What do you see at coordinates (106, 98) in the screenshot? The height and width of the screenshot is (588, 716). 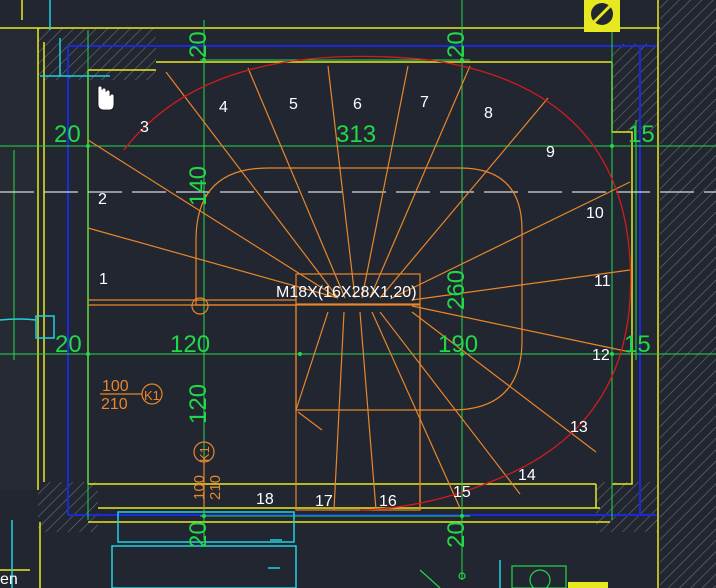 I see `hand-cursor-icon` at bounding box center [106, 98].